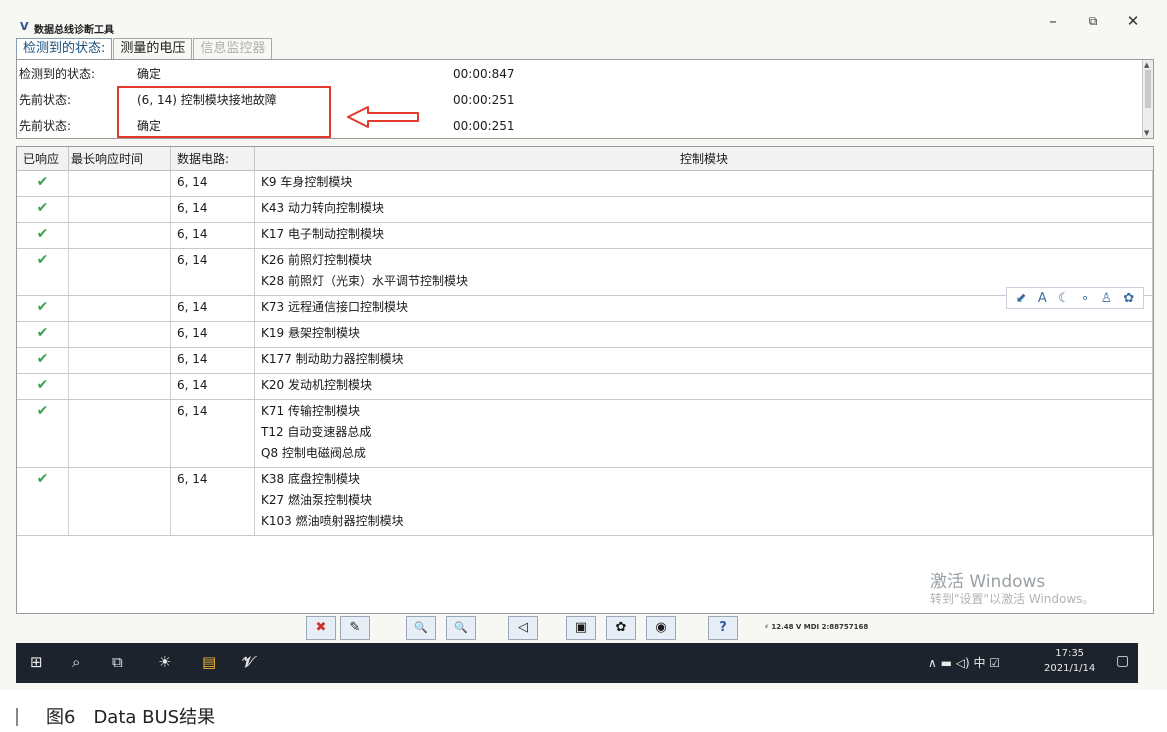 This screenshot has width=1167, height=732. What do you see at coordinates (36, 662) in the screenshot?
I see `start-icon: ⊞` at bounding box center [36, 662].